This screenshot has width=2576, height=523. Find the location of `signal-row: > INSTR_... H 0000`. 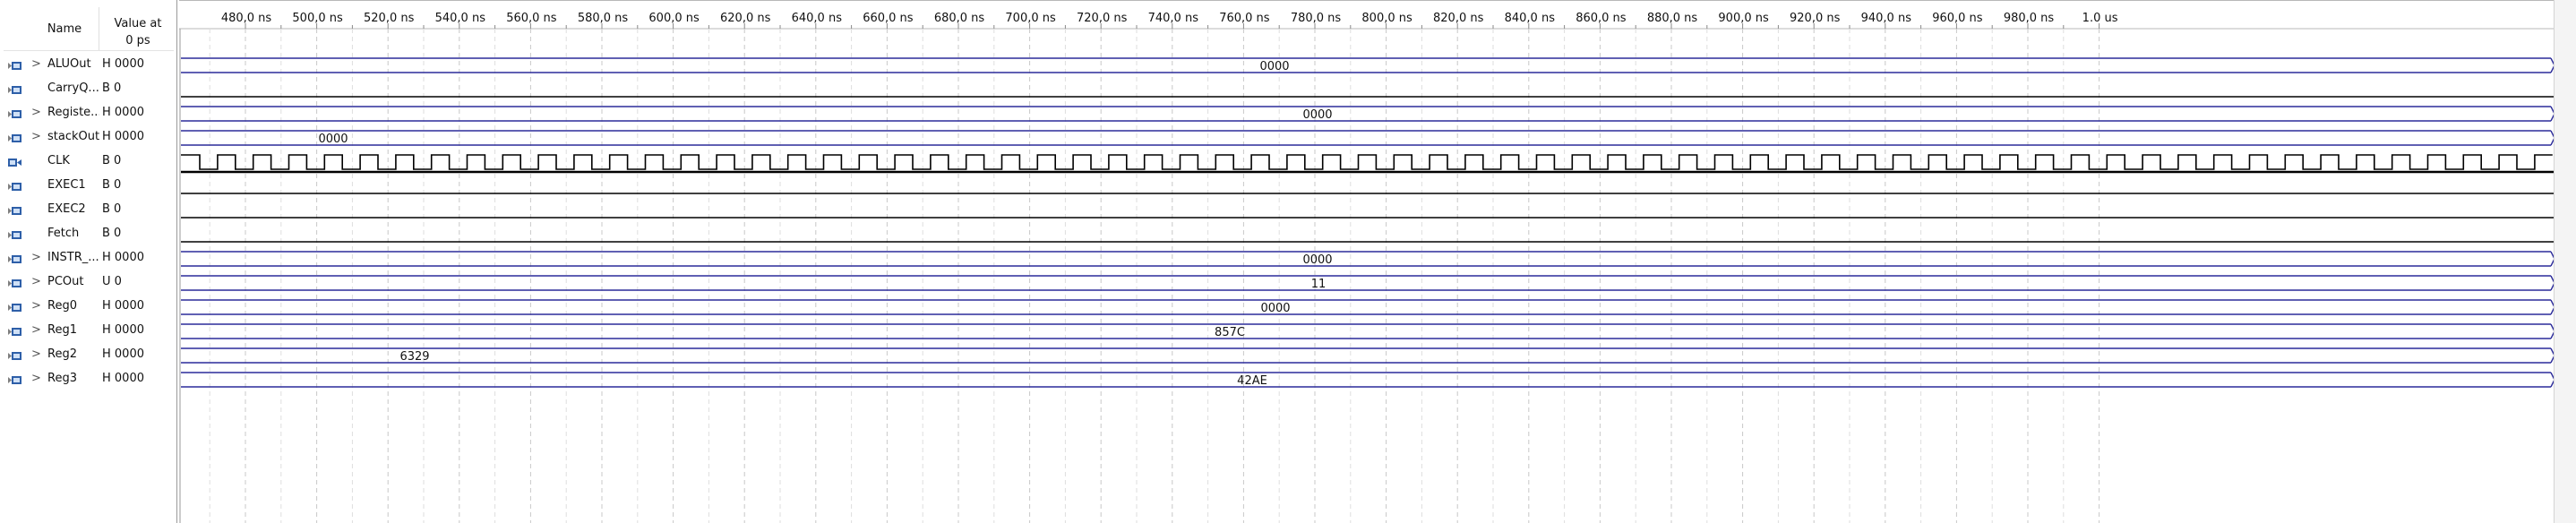

signal-row: > INSTR_... H 0000 is located at coordinates (88, 259).